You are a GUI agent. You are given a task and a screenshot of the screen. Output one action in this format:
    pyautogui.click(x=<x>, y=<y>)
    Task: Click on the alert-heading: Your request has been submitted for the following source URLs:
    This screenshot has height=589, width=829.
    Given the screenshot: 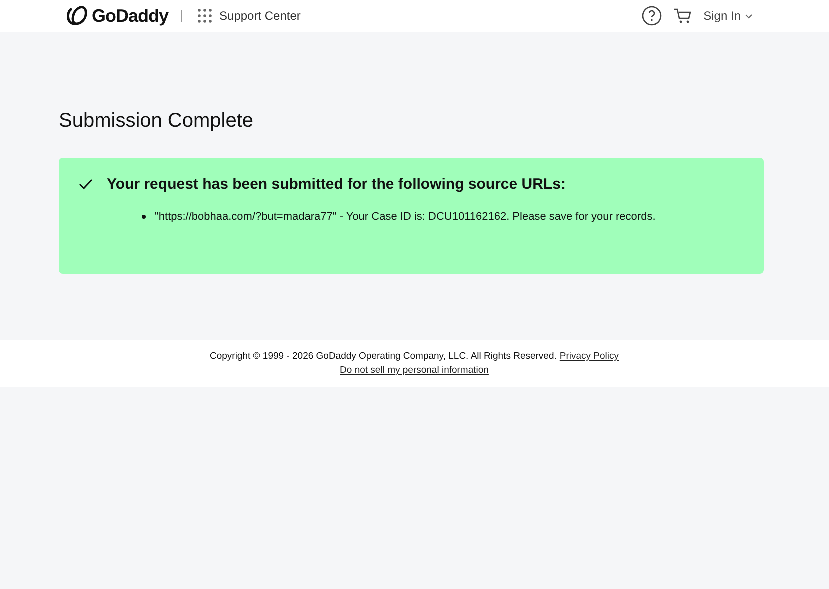 What is the action you would take?
    pyautogui.click(x=336, y=184)
    